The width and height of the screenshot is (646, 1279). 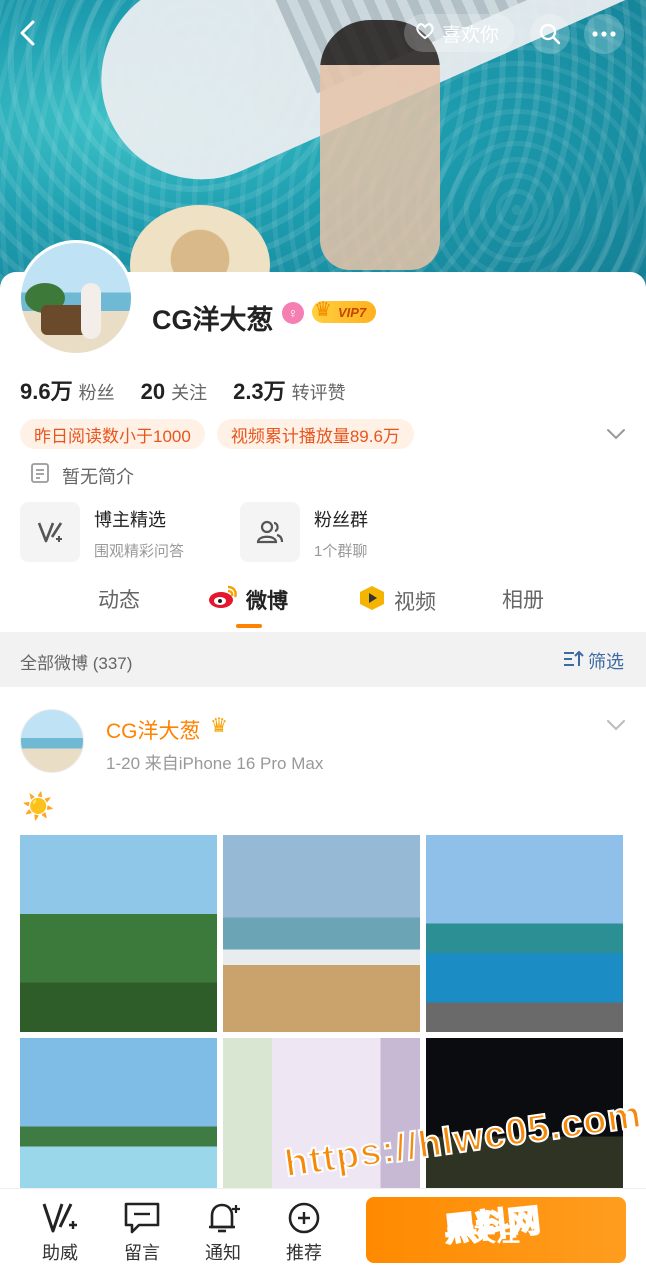 What do you see at coordinates (321, 933) in the screenshot?
I see `photo-beach` at bounding box center [321, 933].